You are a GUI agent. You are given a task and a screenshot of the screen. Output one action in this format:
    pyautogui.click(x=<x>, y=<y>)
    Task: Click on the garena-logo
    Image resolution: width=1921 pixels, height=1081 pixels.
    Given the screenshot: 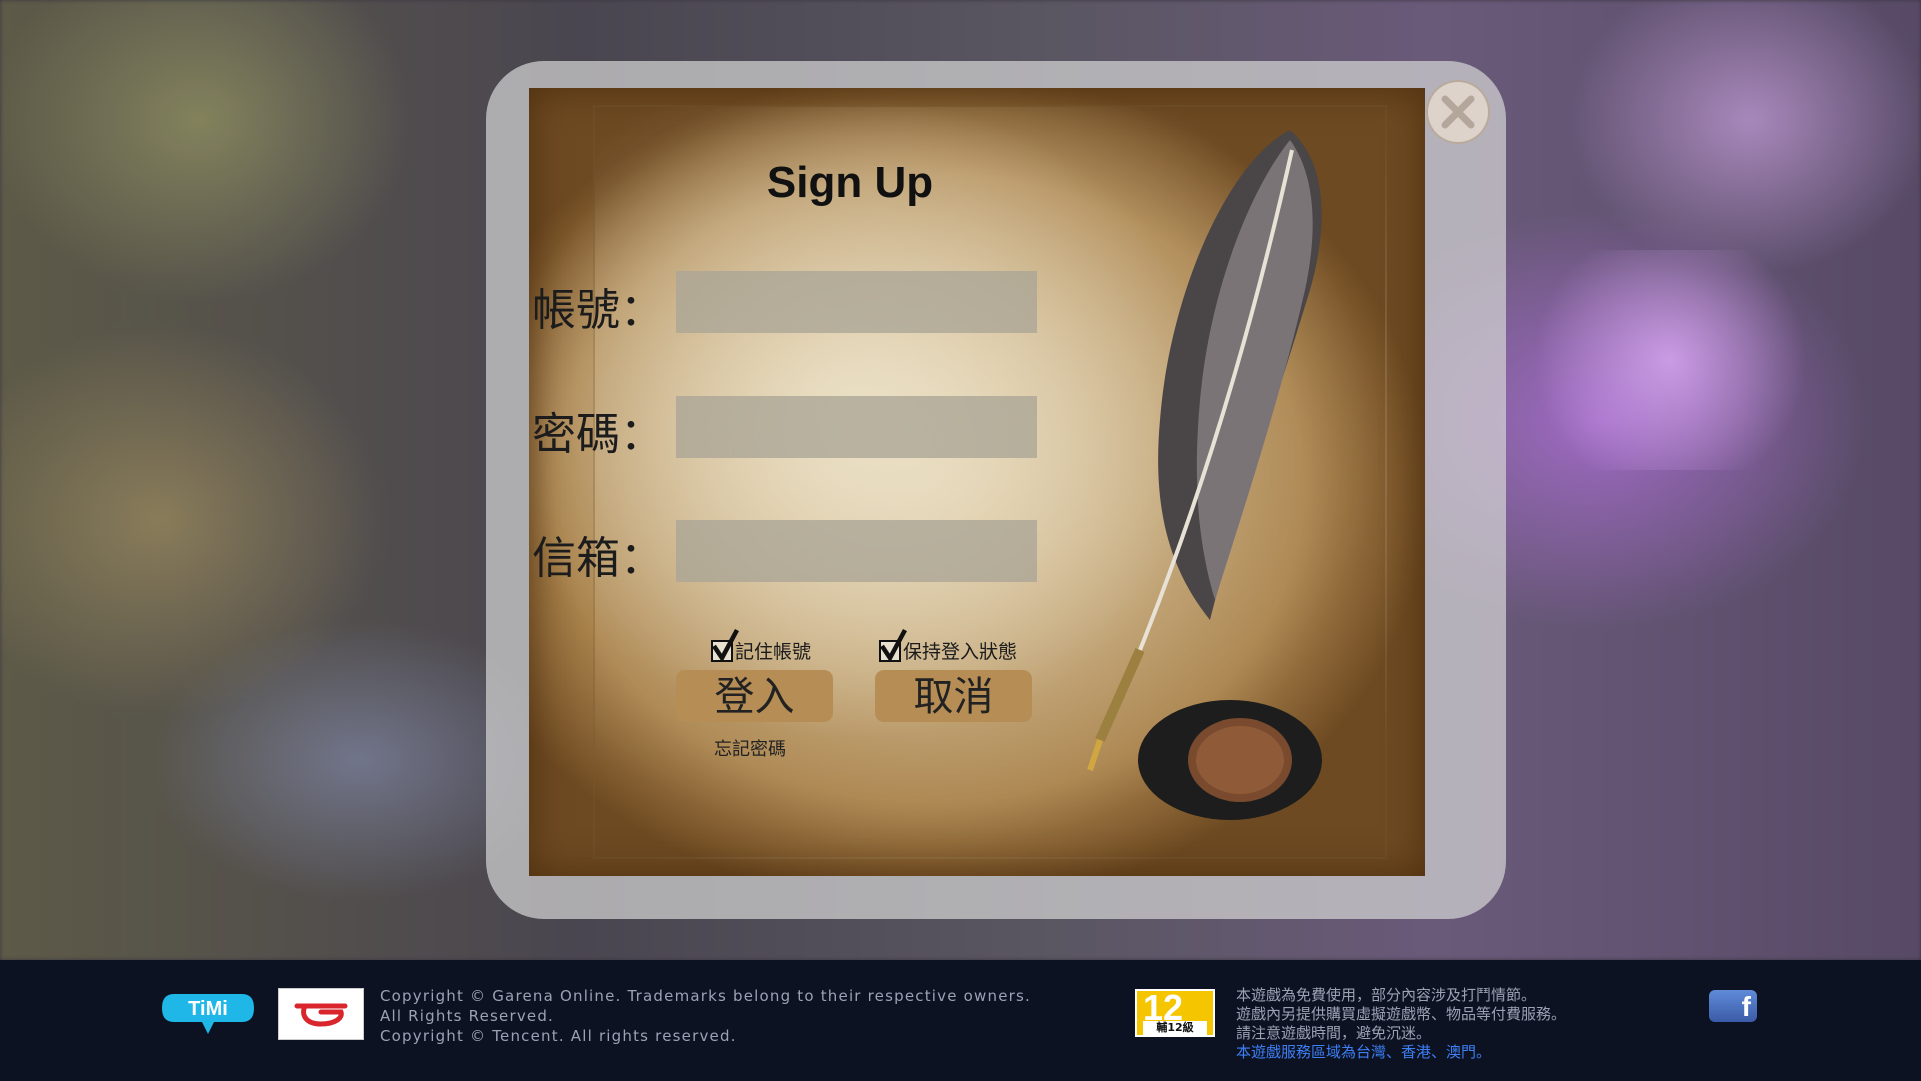 What is the action you would take?
    pyautogui.click(x=321, y=1014)
    